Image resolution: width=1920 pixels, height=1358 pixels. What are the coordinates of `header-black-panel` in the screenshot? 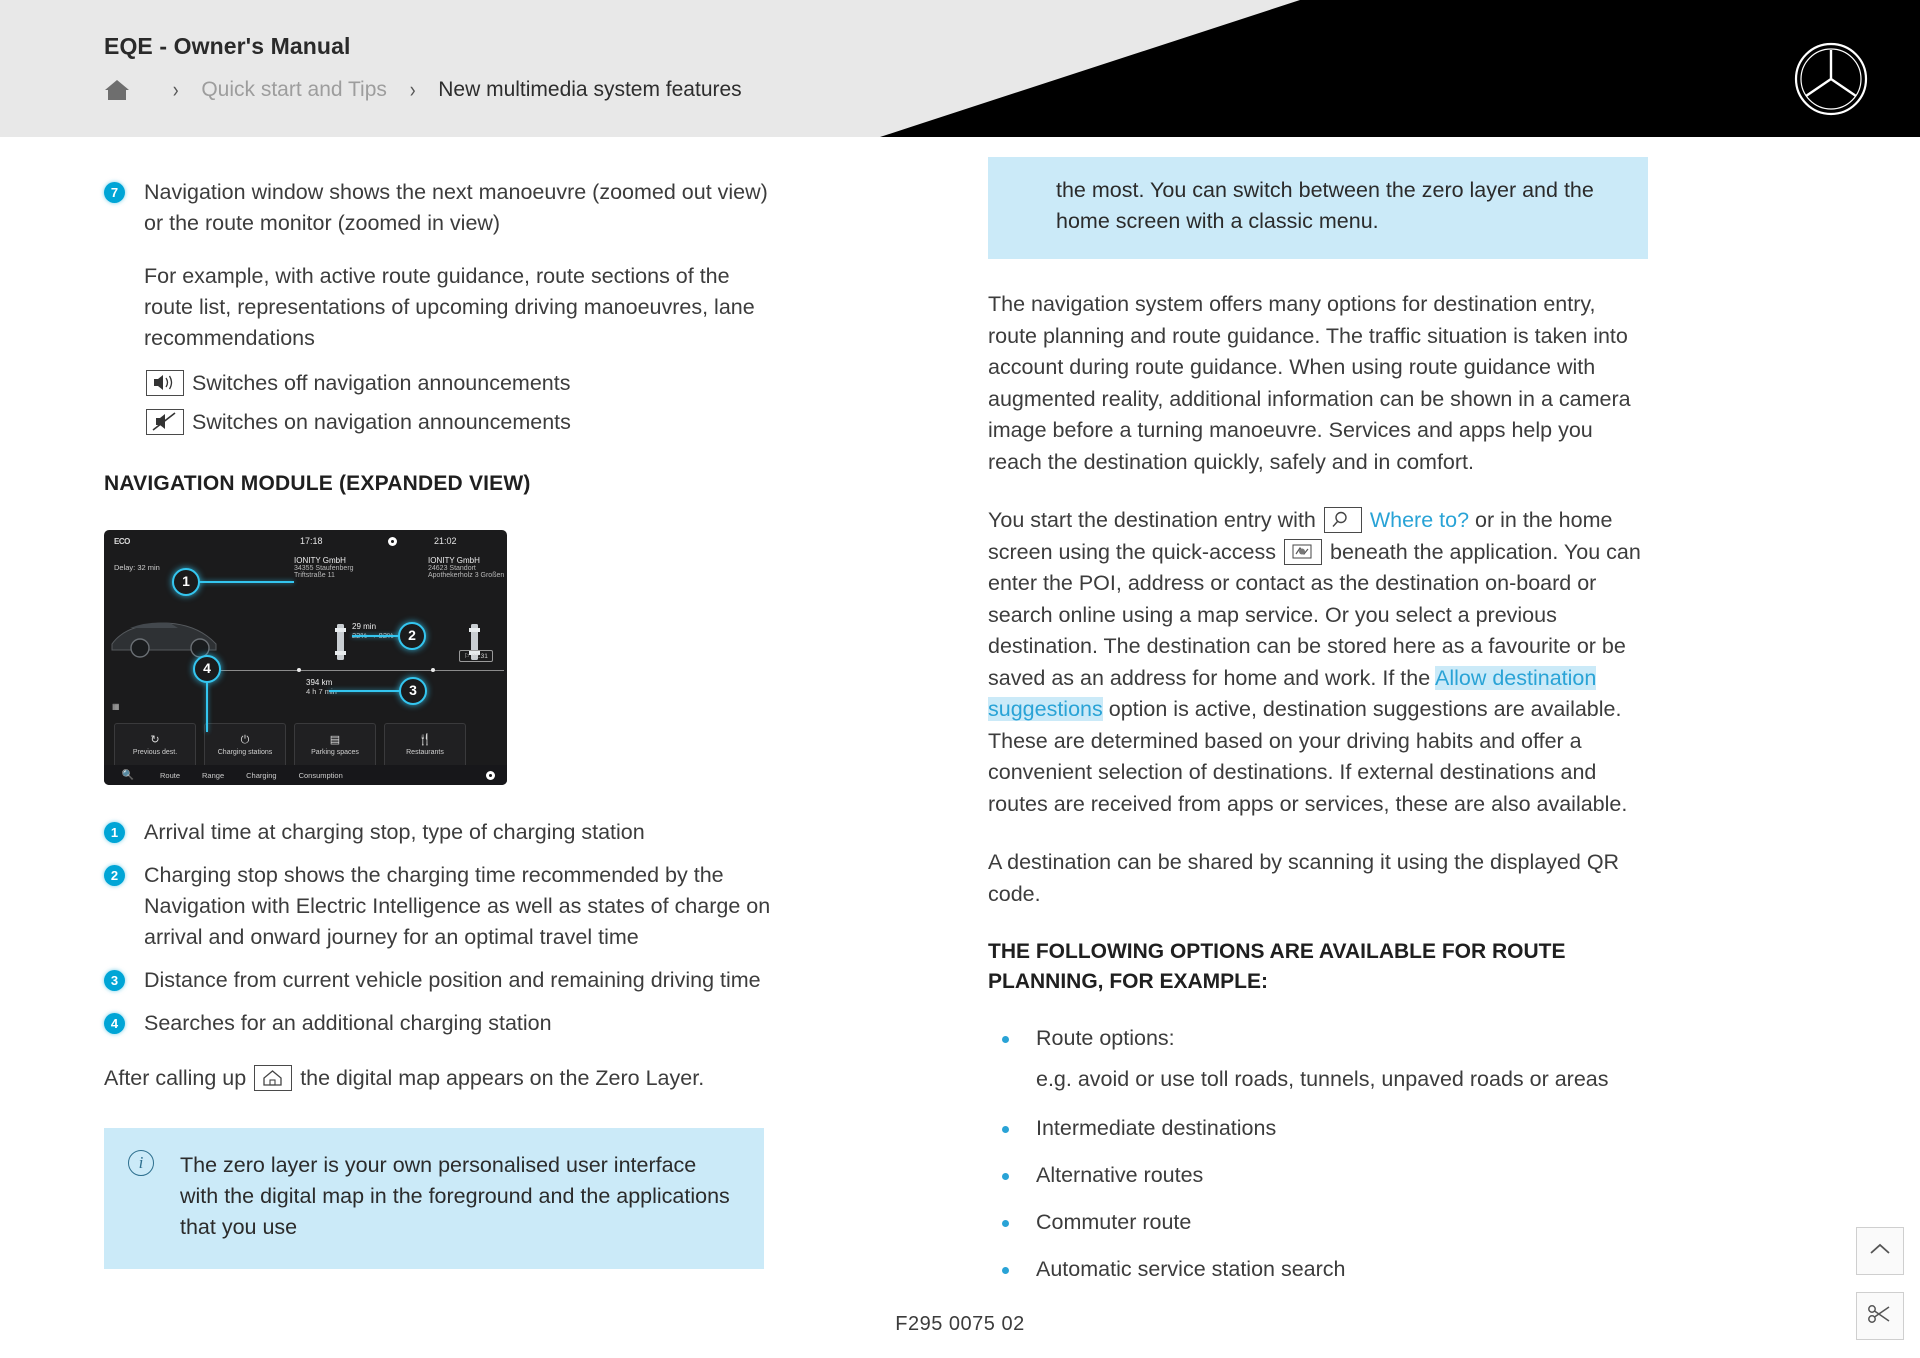 It's located at (1400, 68).